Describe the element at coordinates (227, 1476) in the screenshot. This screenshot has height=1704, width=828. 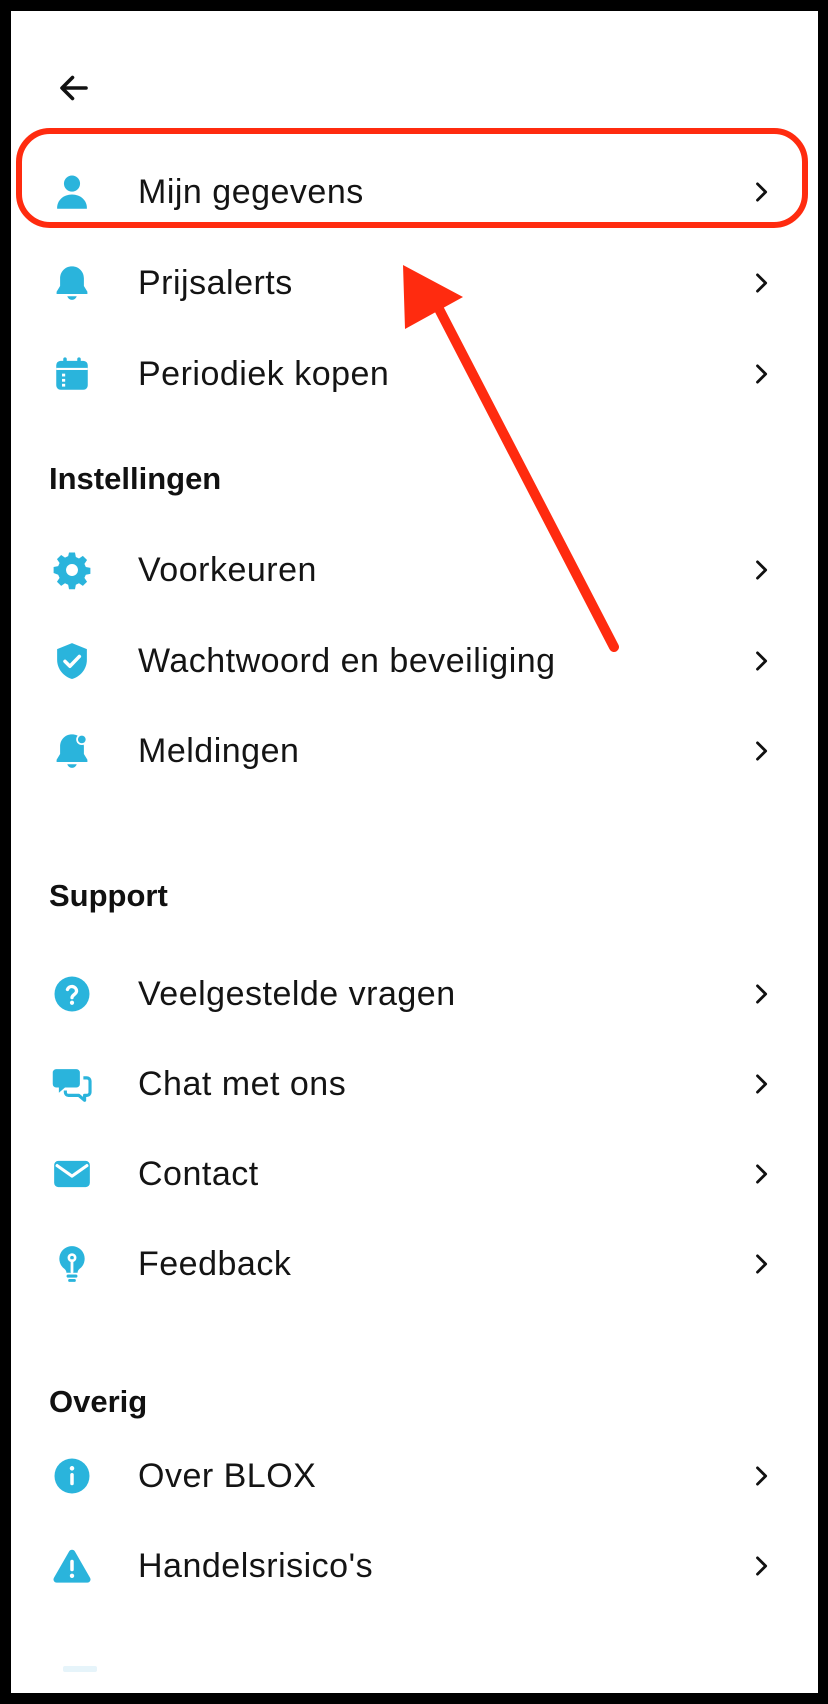
I see `menu-item-label: Over BLOX` at that location.